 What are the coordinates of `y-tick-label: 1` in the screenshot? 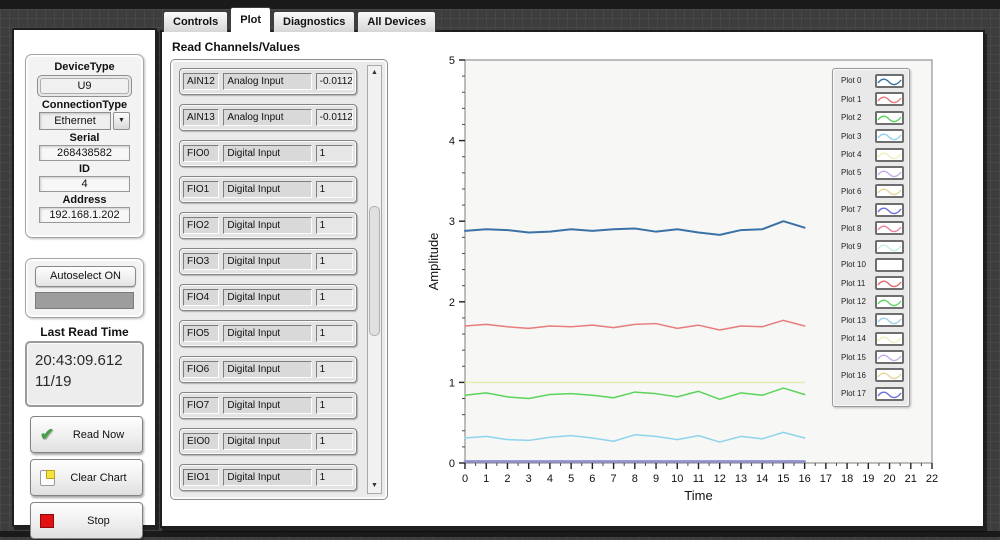 It's located at (452, 383).